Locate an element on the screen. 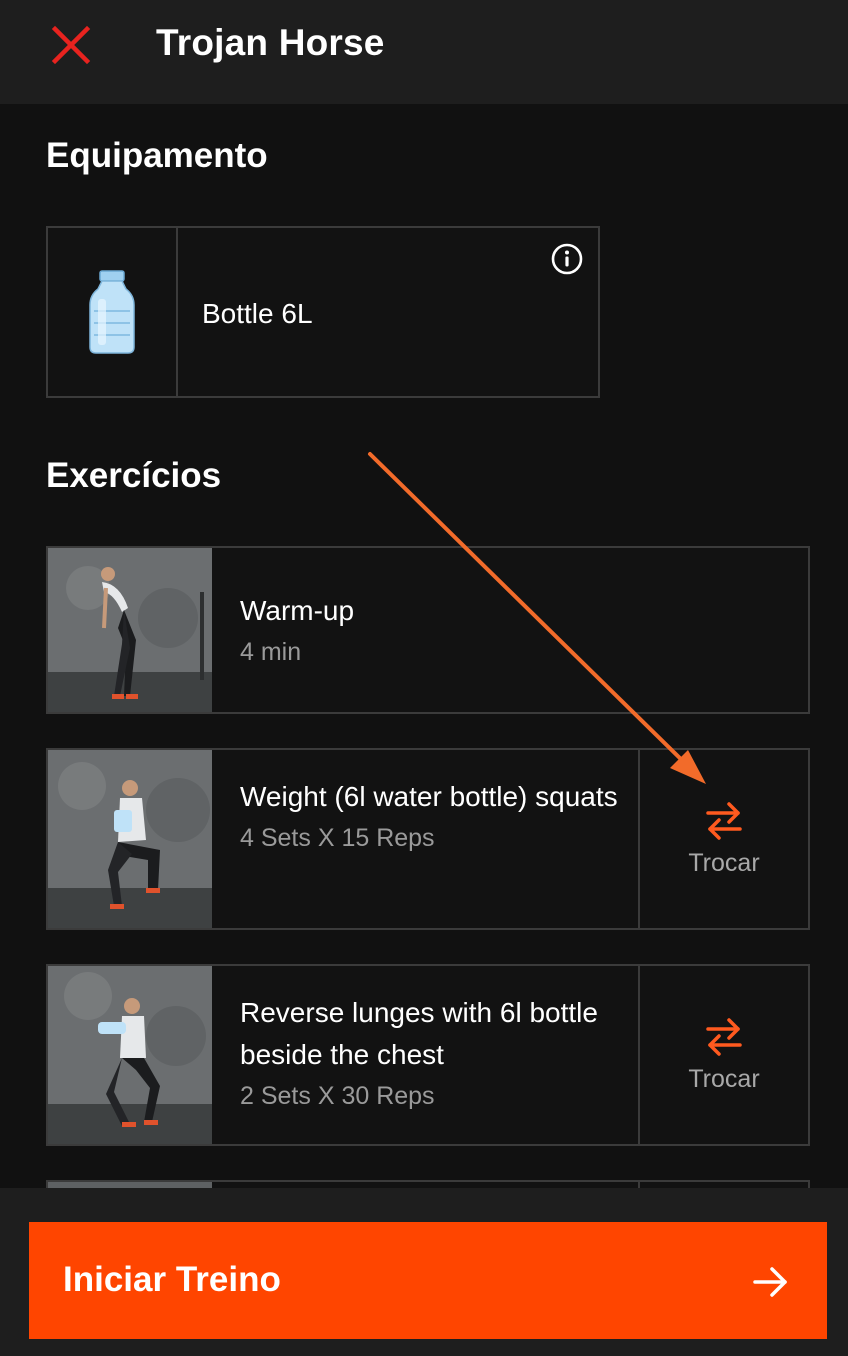 The width and height of the screenshot is (848, 1356). equipment-name: Bottle 6L is located at coordinates (257, 313).